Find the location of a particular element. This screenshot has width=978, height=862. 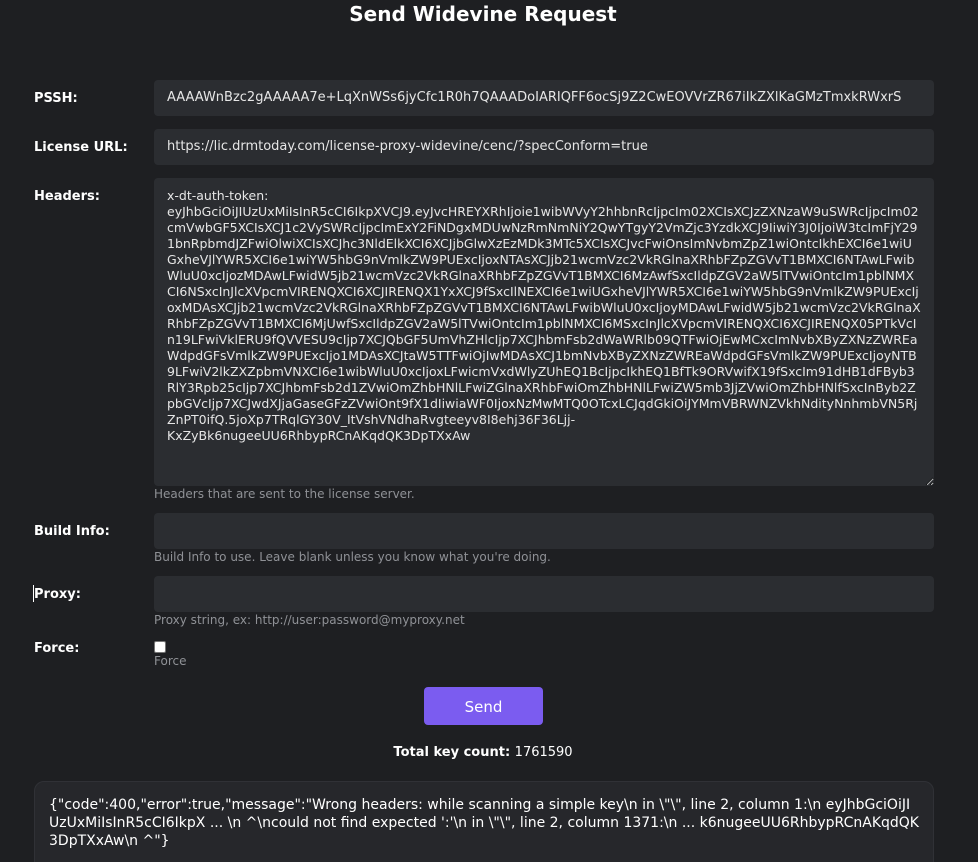

proxy-input is located at coordinates (544, 594).